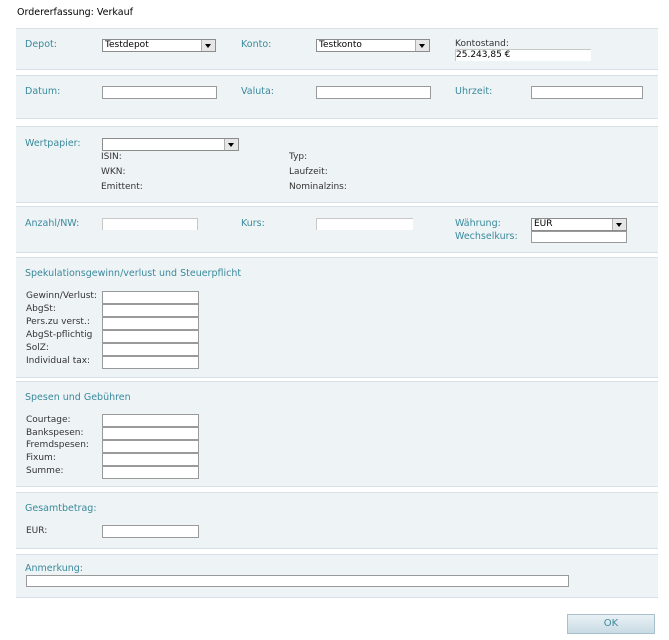  I want to click on anmerkung-label: Anmerkung:, so click(54, 568).